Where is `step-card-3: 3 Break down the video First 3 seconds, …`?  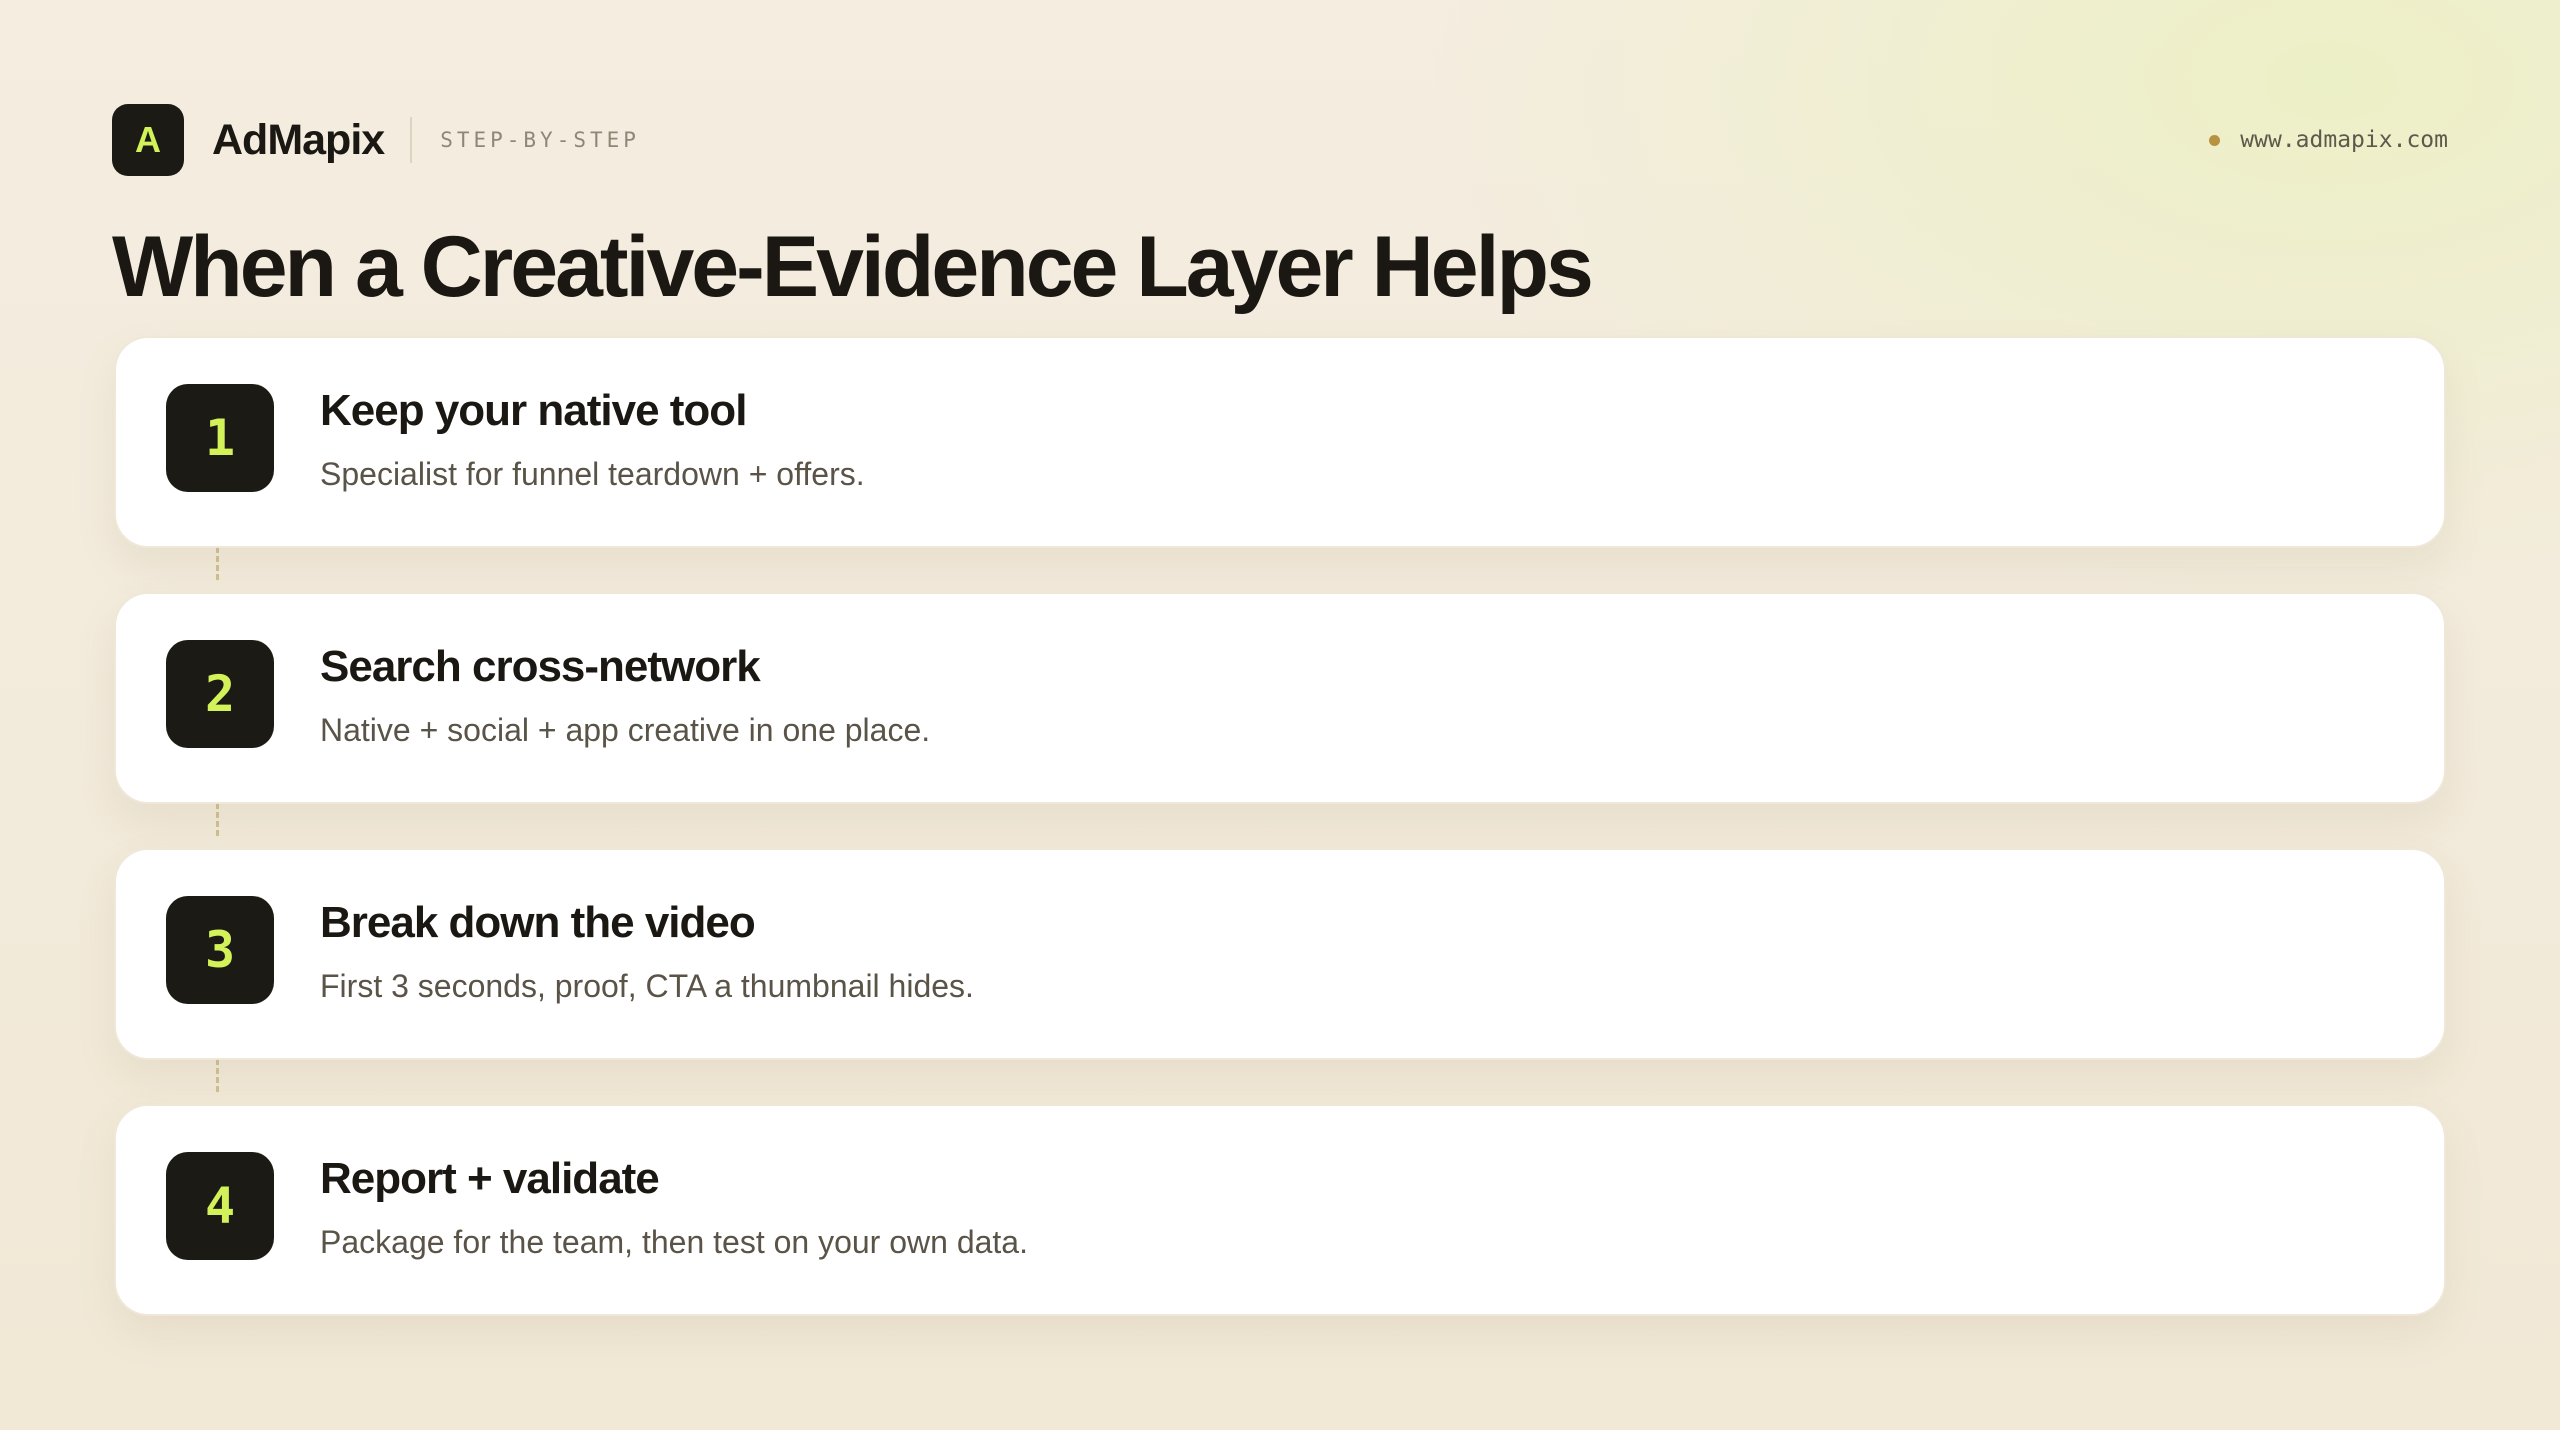
step-card-3: 3 Break down the video First 3 seconds, … is located at coordinates (1280, 954).